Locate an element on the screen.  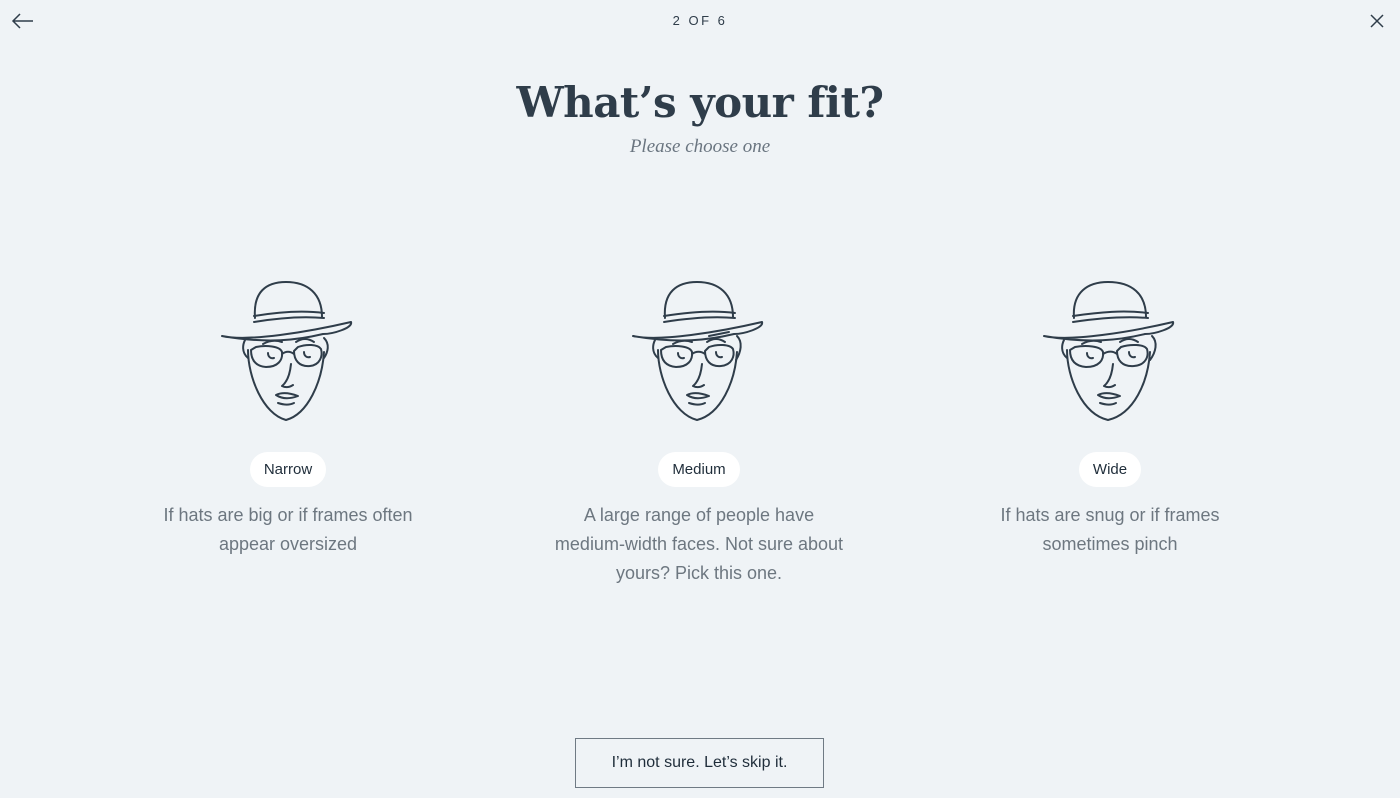
option-narrow-label: Narrow is located at coordinates (288, 469).